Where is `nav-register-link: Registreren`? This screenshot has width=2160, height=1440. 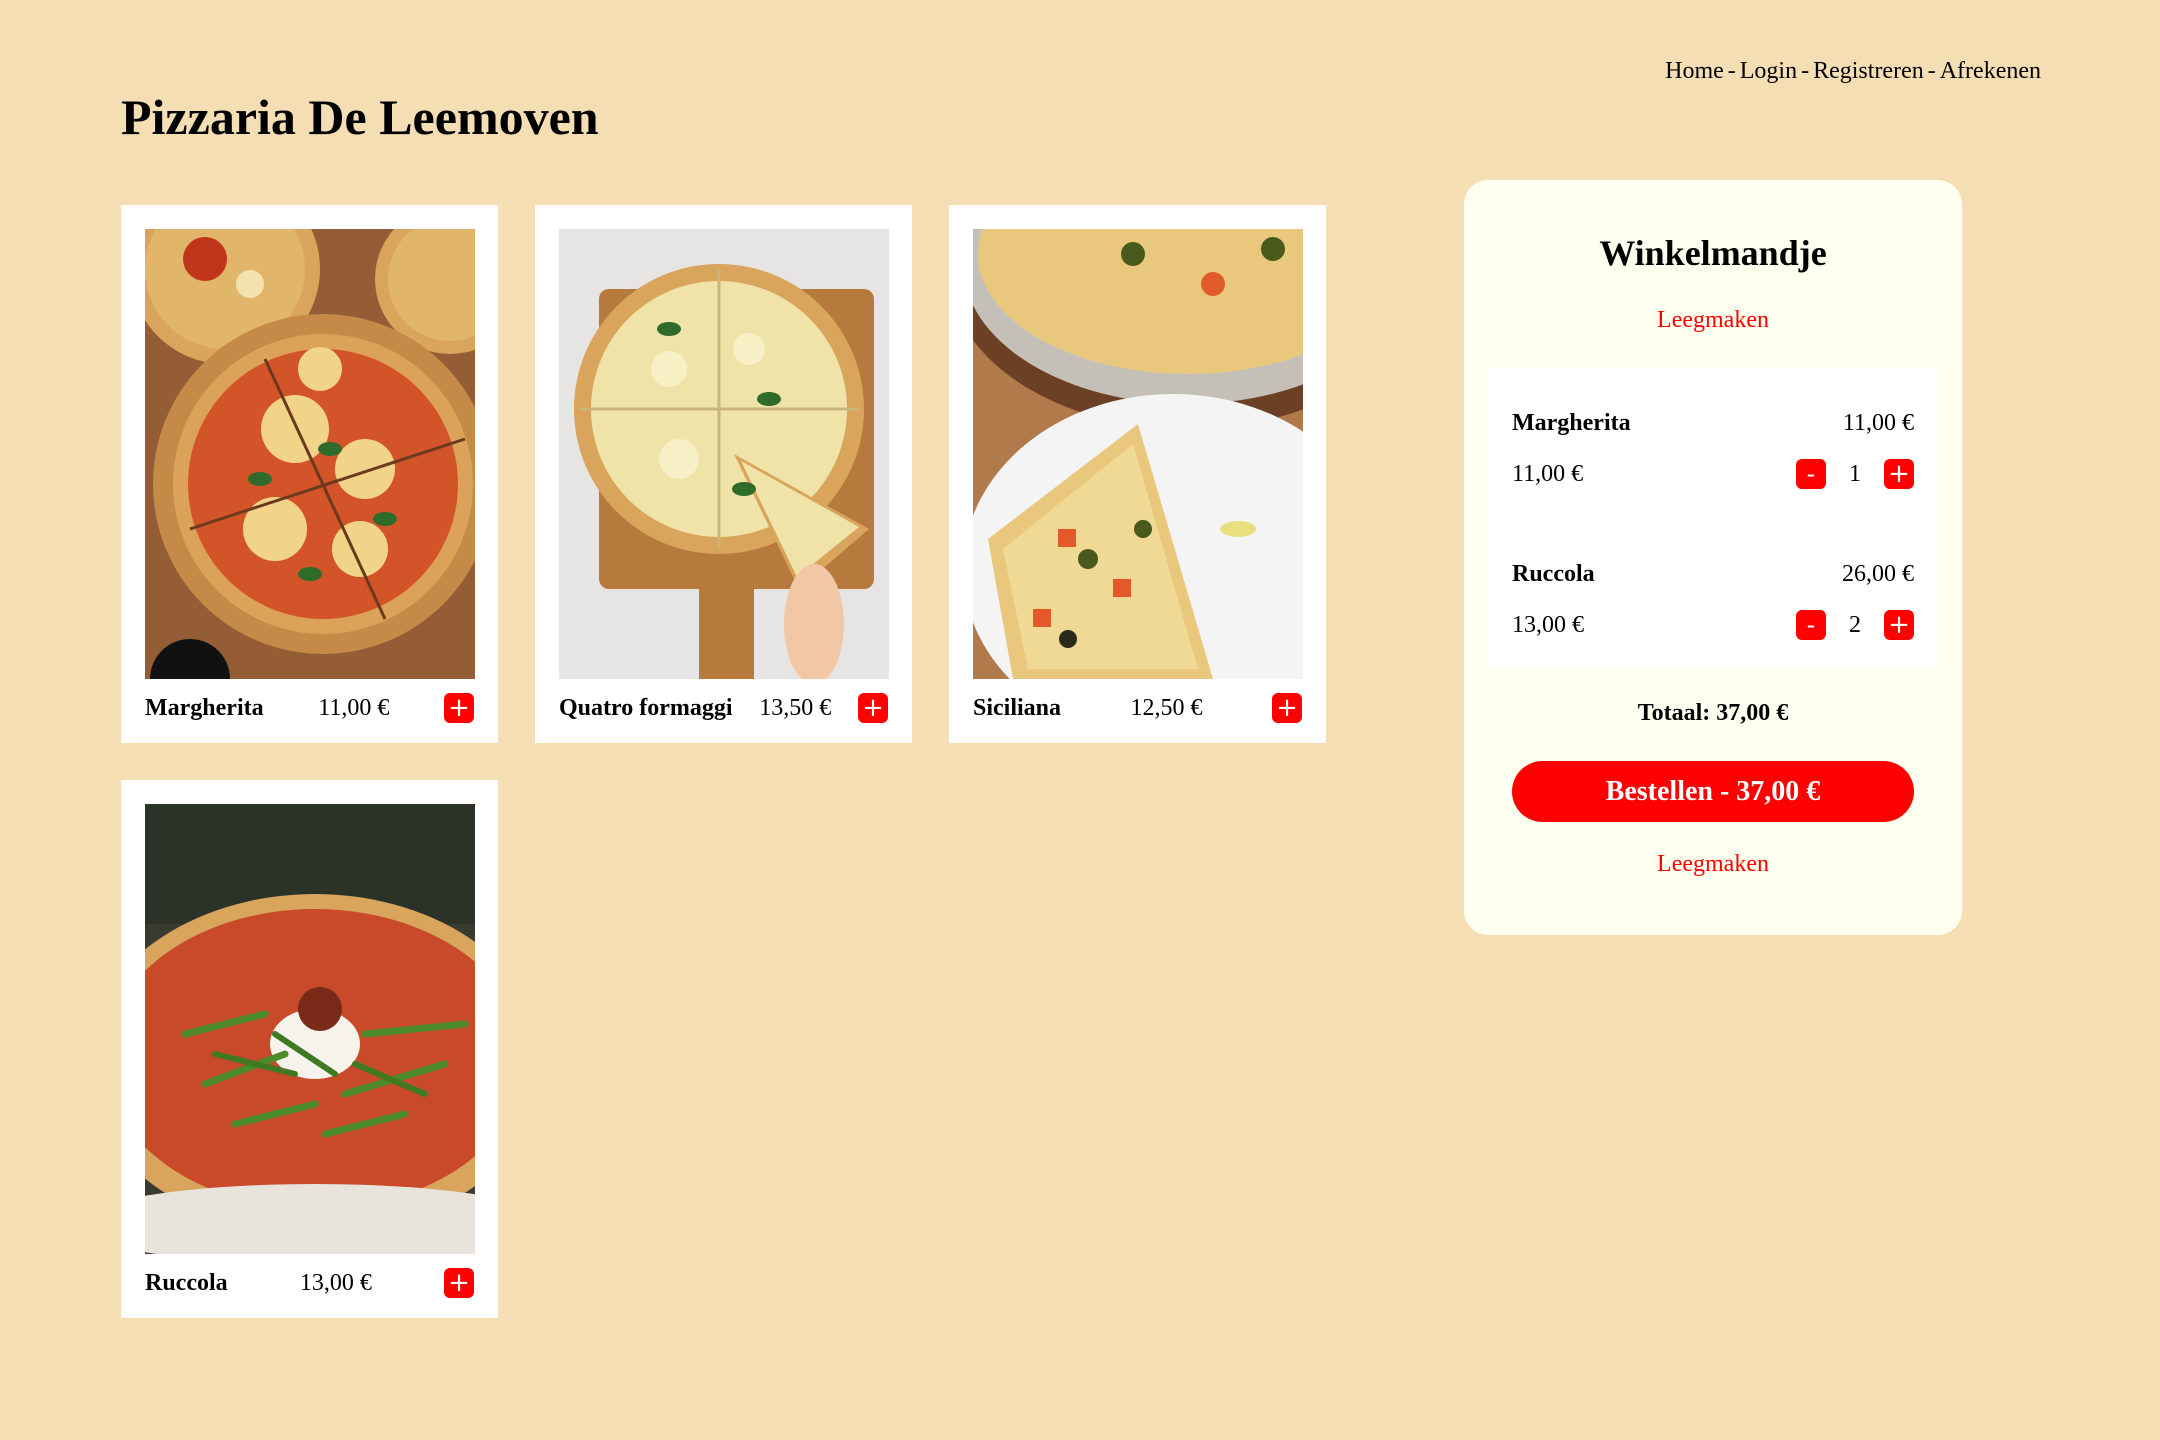 nav-register-link: Registreren is located at coordinates (1868, 71).